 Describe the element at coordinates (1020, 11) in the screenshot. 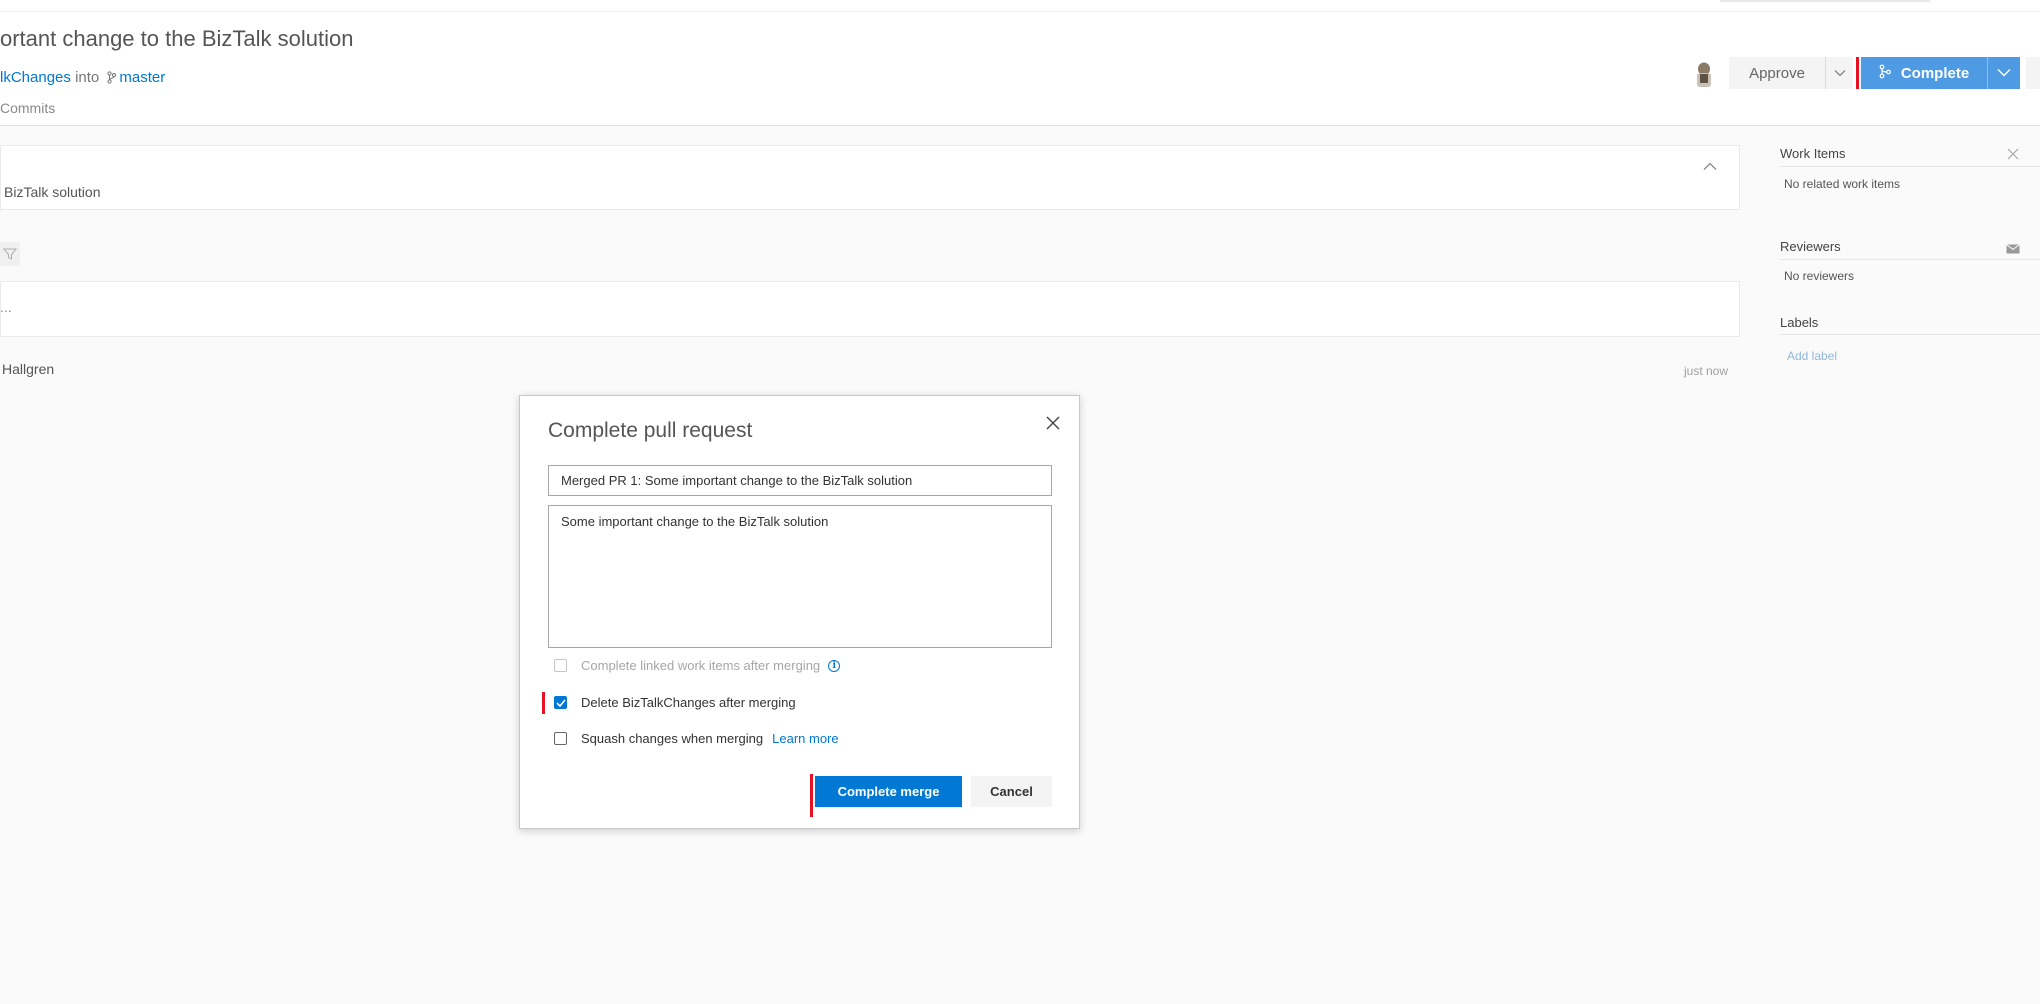

I see `top-divider` at that location.